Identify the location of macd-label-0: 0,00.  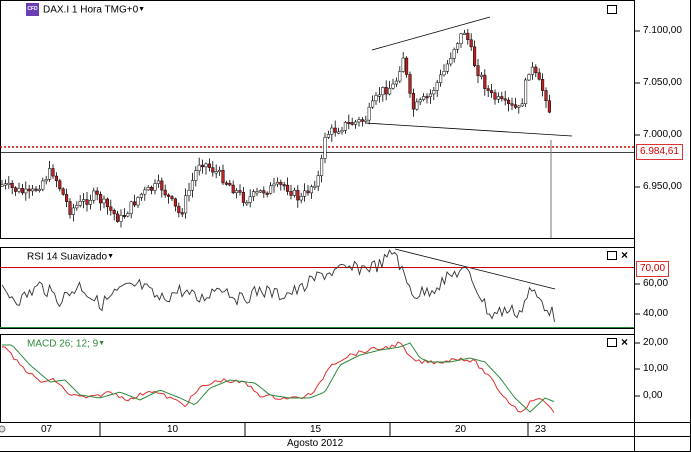
(653, 395).